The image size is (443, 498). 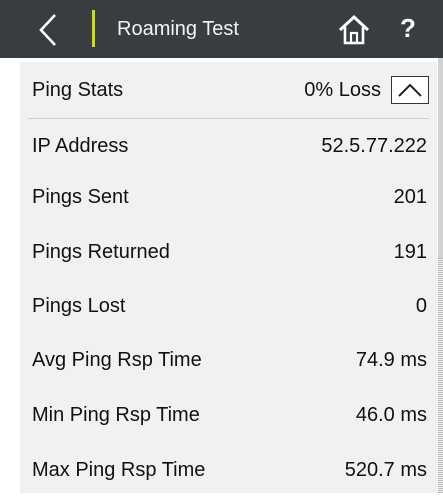 I want to click on loss-summary: 0% Loss, so click(x=342, y=89).